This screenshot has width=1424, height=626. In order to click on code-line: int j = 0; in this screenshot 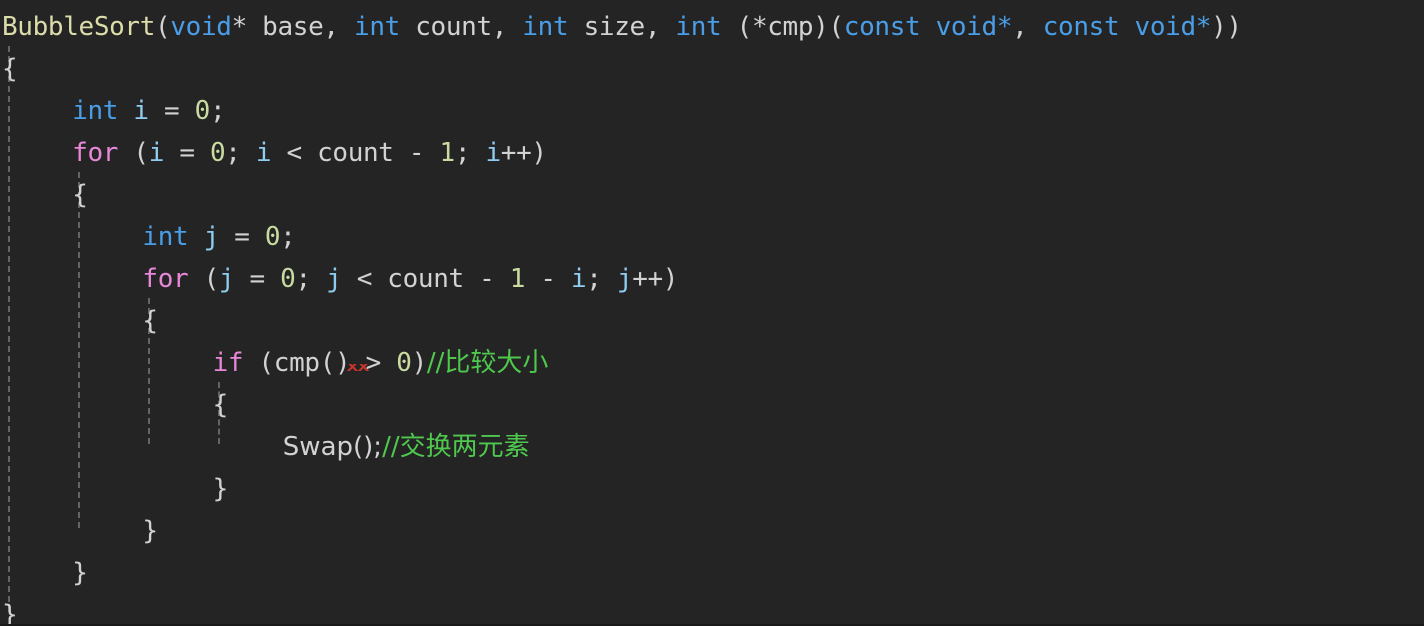, I will do `click(712, 237)`.